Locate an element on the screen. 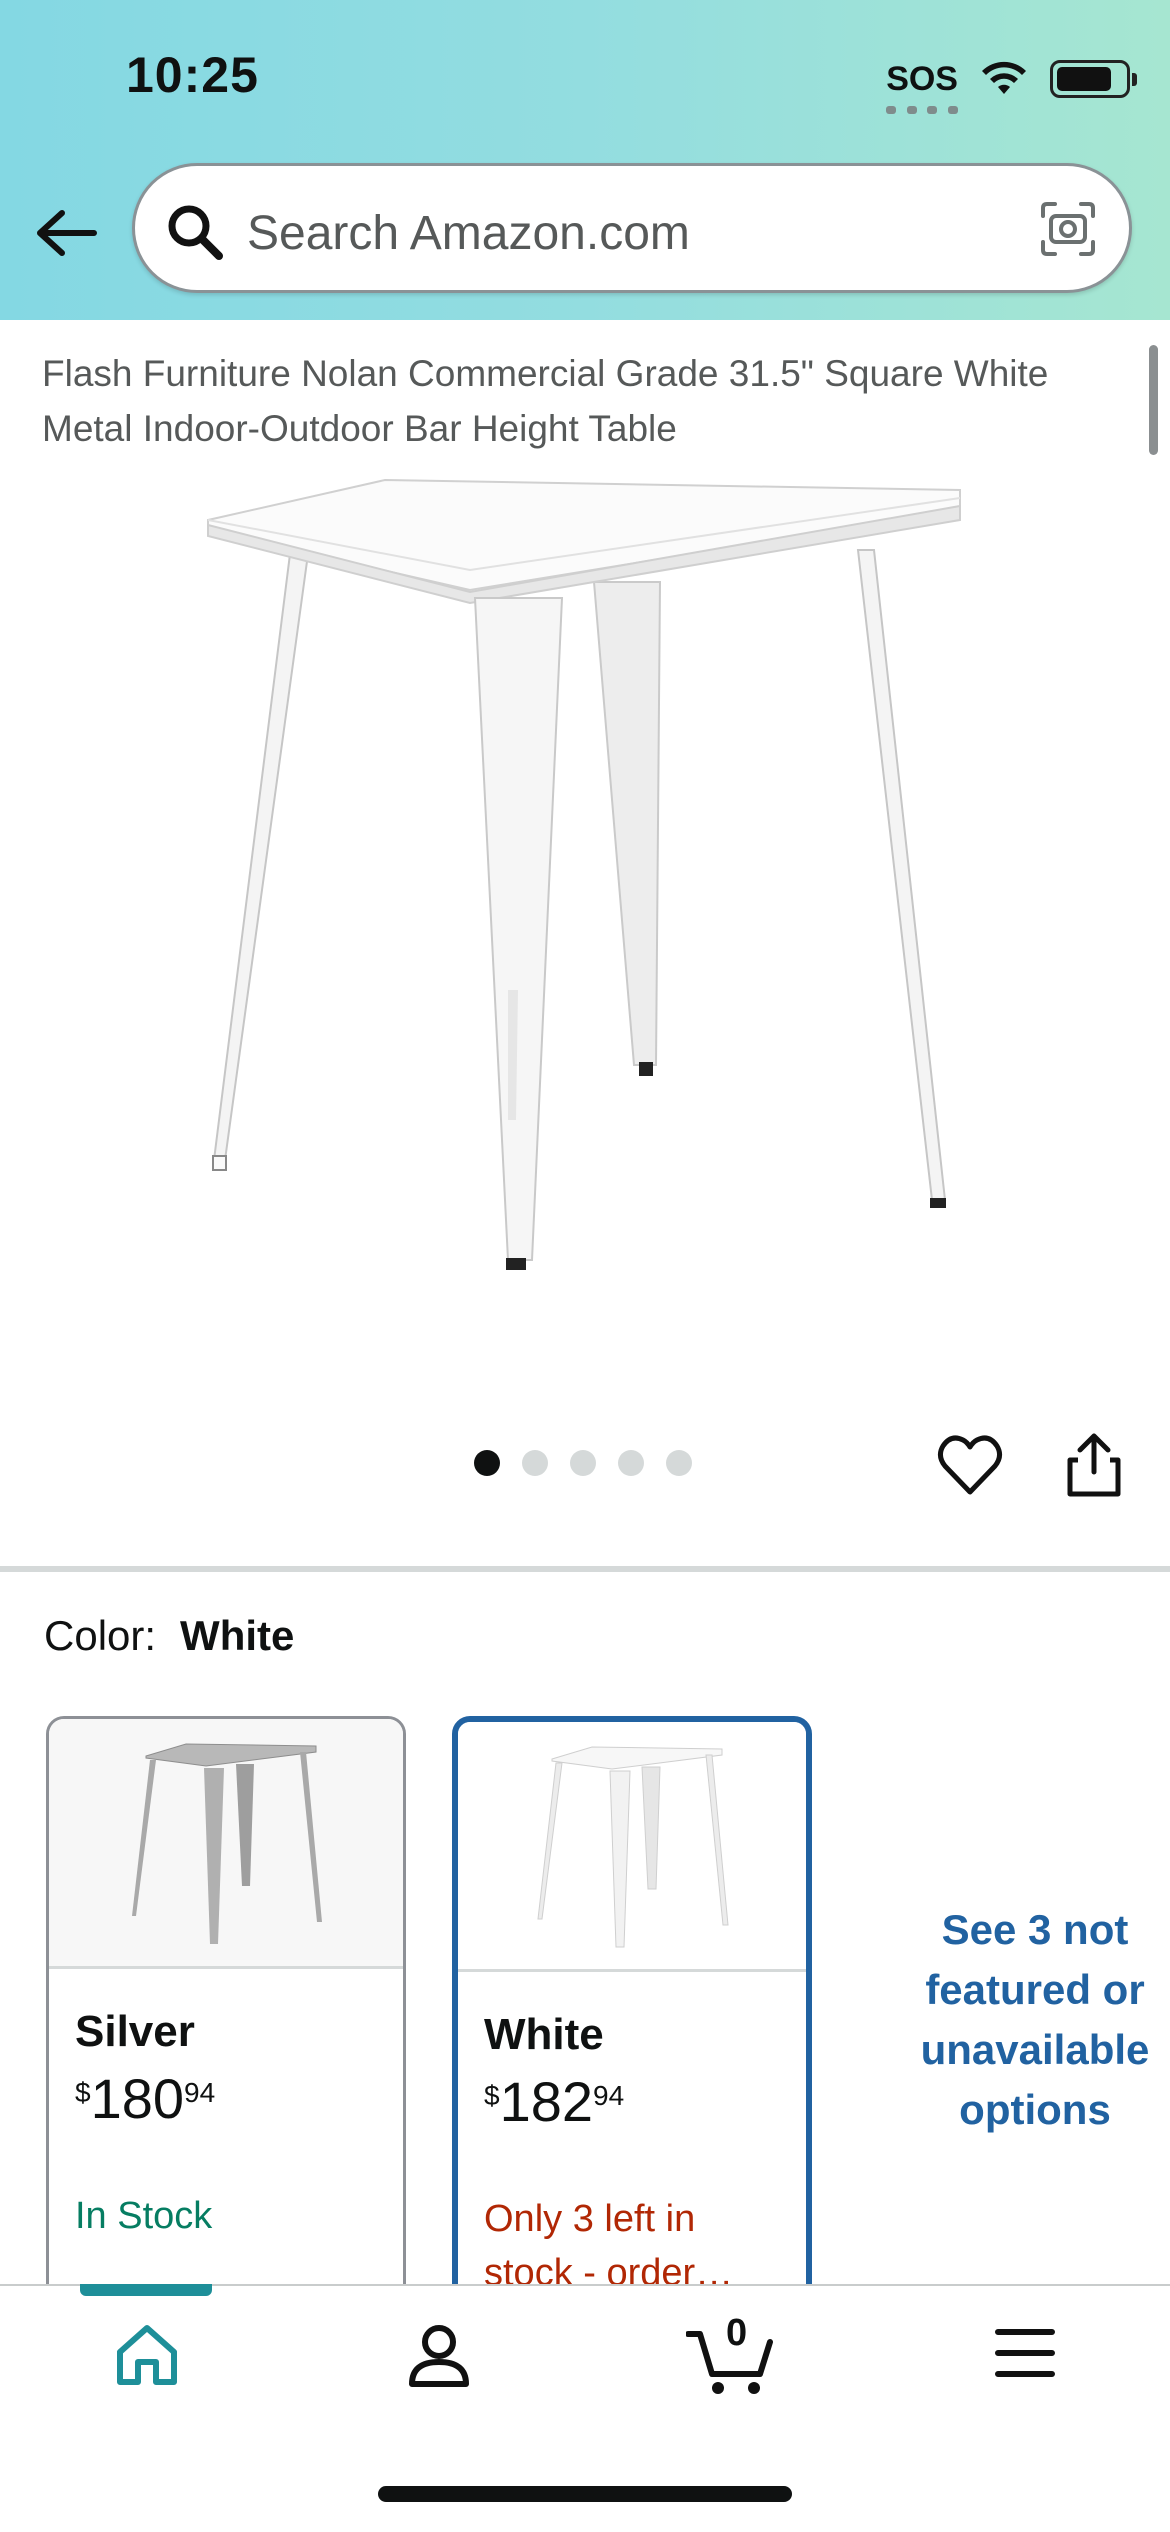 Image resolution: width=1170 pixels, height=2532 pixels. menu-icon is located at coordinates (1025, 2353).